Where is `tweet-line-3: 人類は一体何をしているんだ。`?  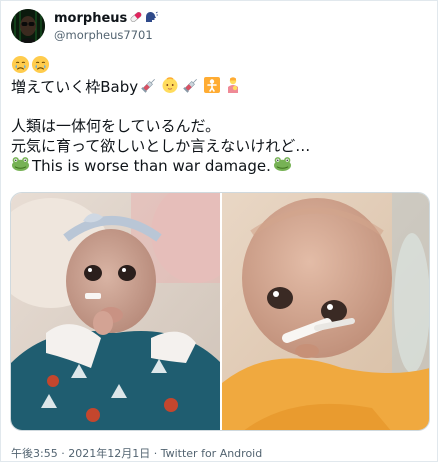 tweet-line-3: 人類は一体何をしているんだ。 is located at coordinates (221, 126).